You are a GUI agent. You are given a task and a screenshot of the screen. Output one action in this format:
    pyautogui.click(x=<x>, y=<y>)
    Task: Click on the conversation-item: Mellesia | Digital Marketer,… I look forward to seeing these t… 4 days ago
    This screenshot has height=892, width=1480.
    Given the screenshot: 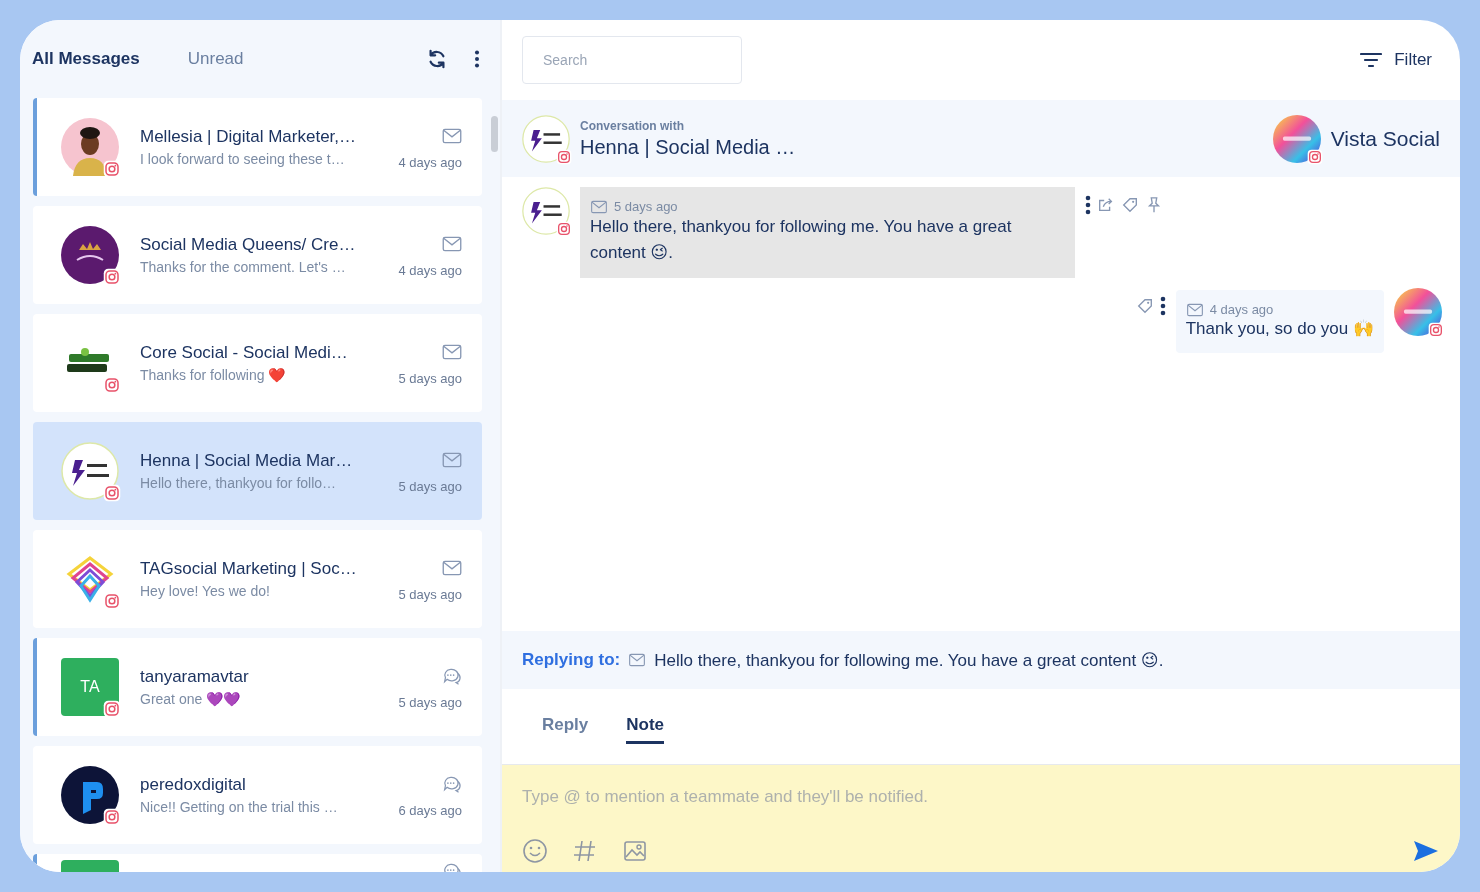 What is the action you would take?
    pyautogui.click(x=257, y=147)
    